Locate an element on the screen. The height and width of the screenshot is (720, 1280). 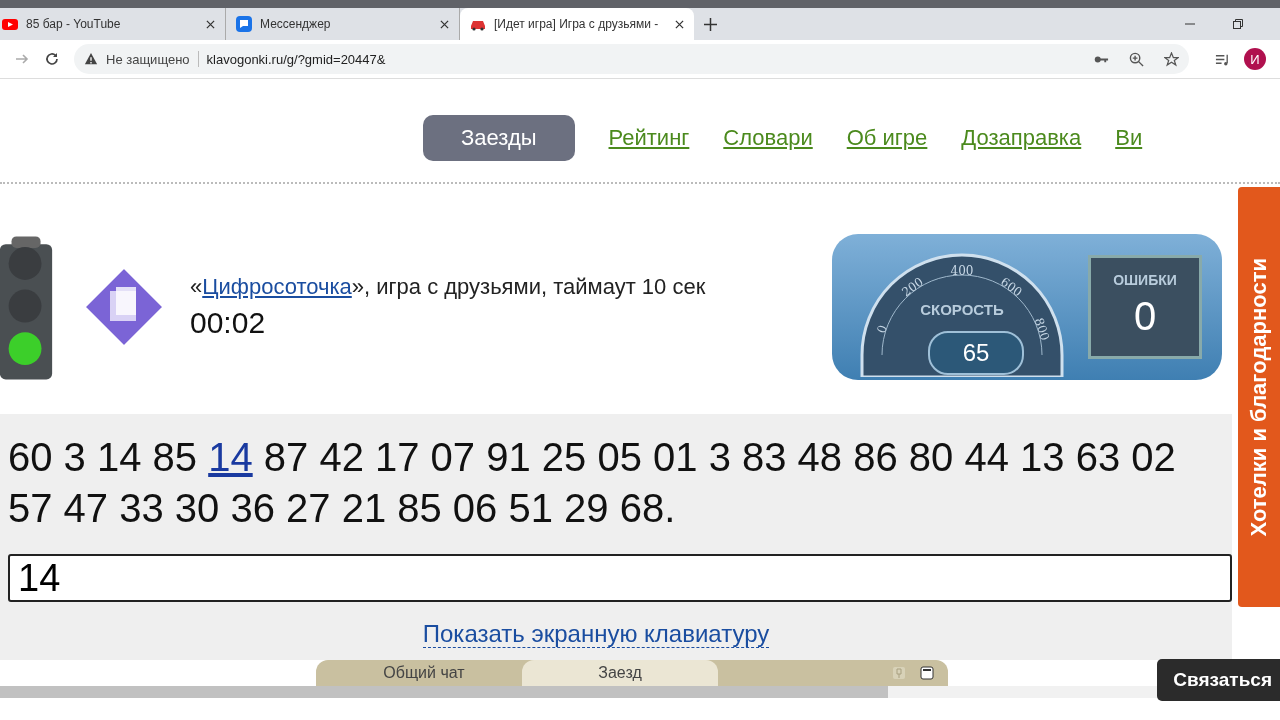
errors-value: 0 is located at coordinates (1145, 316).